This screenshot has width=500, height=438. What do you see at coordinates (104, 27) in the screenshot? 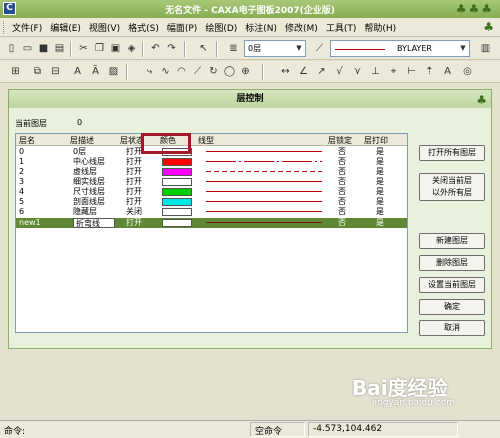
I see `menu-view: 视图(V)` at bounding box center [104, 27].